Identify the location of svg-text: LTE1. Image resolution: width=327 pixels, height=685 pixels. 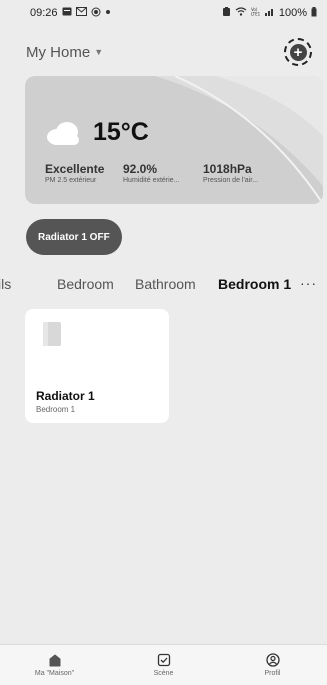
(256, 14).